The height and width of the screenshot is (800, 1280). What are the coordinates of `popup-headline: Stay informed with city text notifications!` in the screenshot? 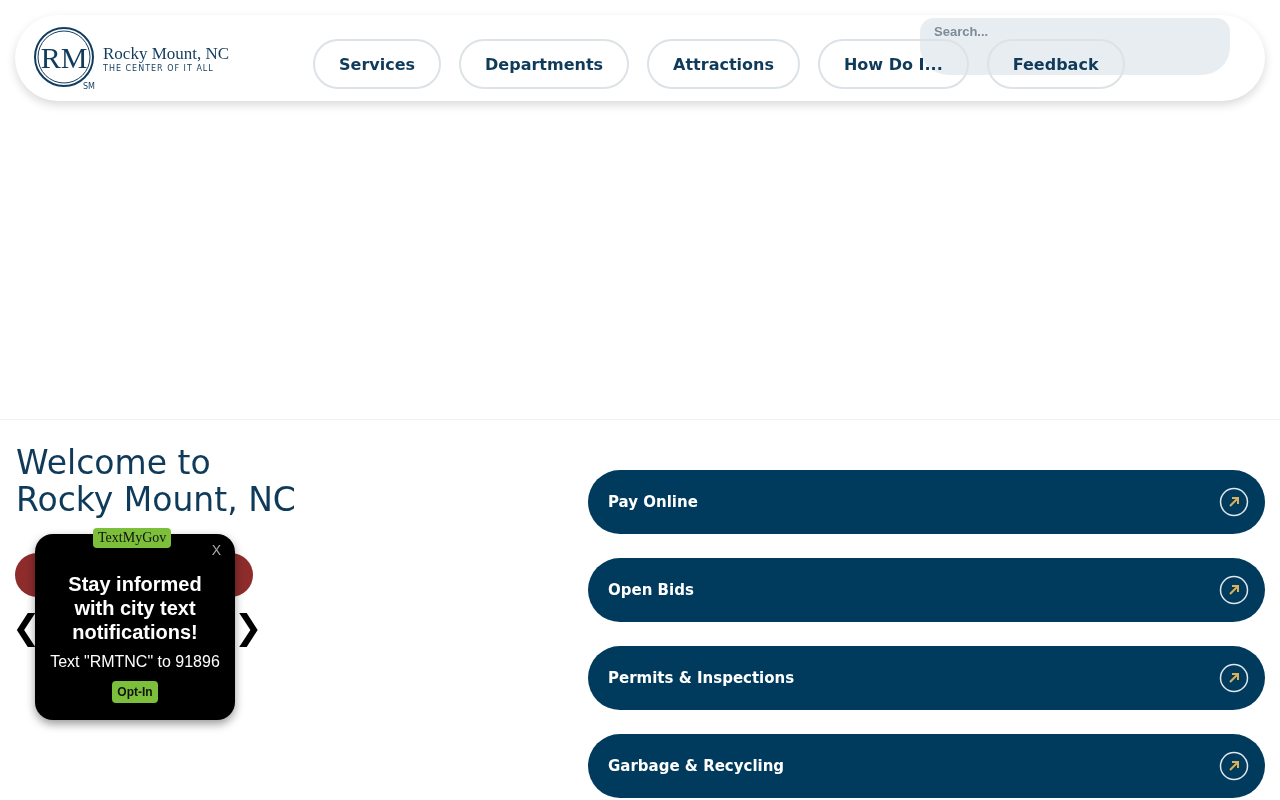 It's located at (135, 608).